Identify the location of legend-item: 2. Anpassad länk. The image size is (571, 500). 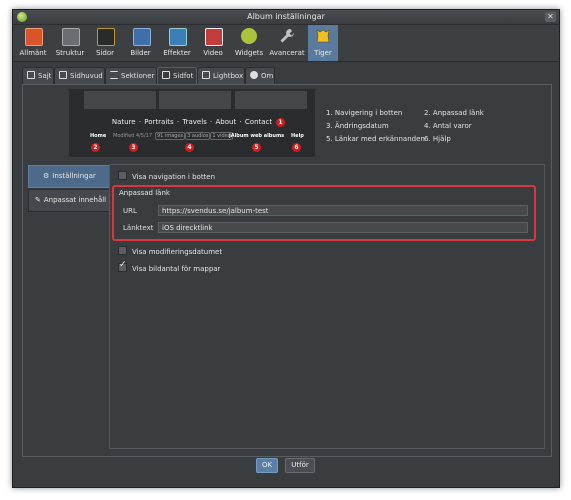
(454, 113).